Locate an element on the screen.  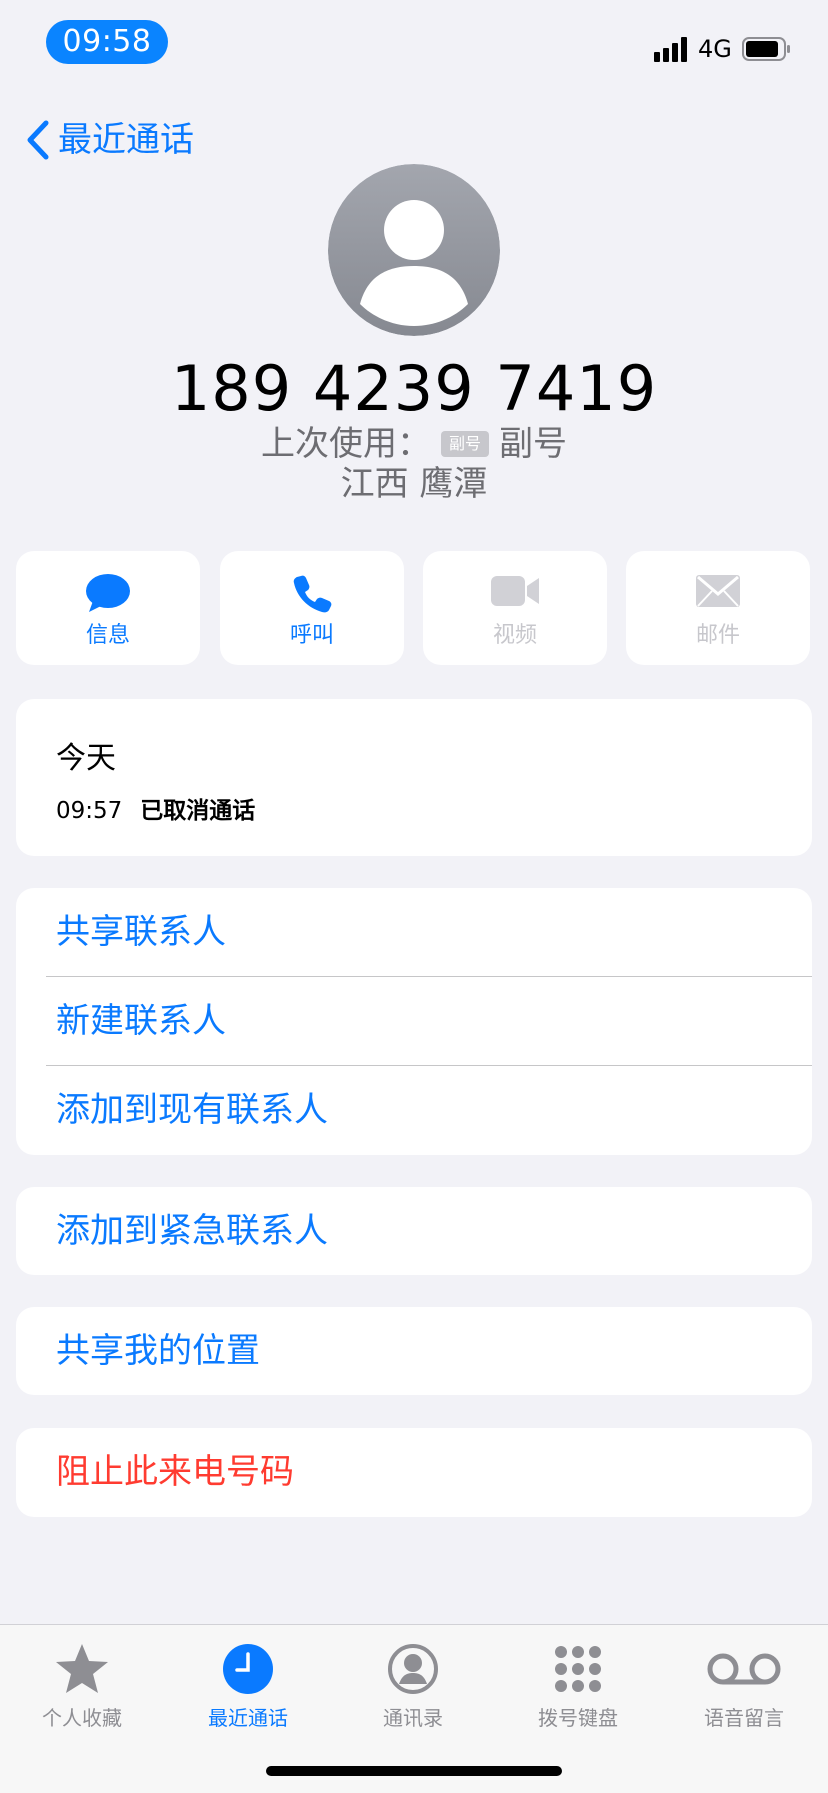
call-status: 已取消通话 is located at coordinates (198, 811).